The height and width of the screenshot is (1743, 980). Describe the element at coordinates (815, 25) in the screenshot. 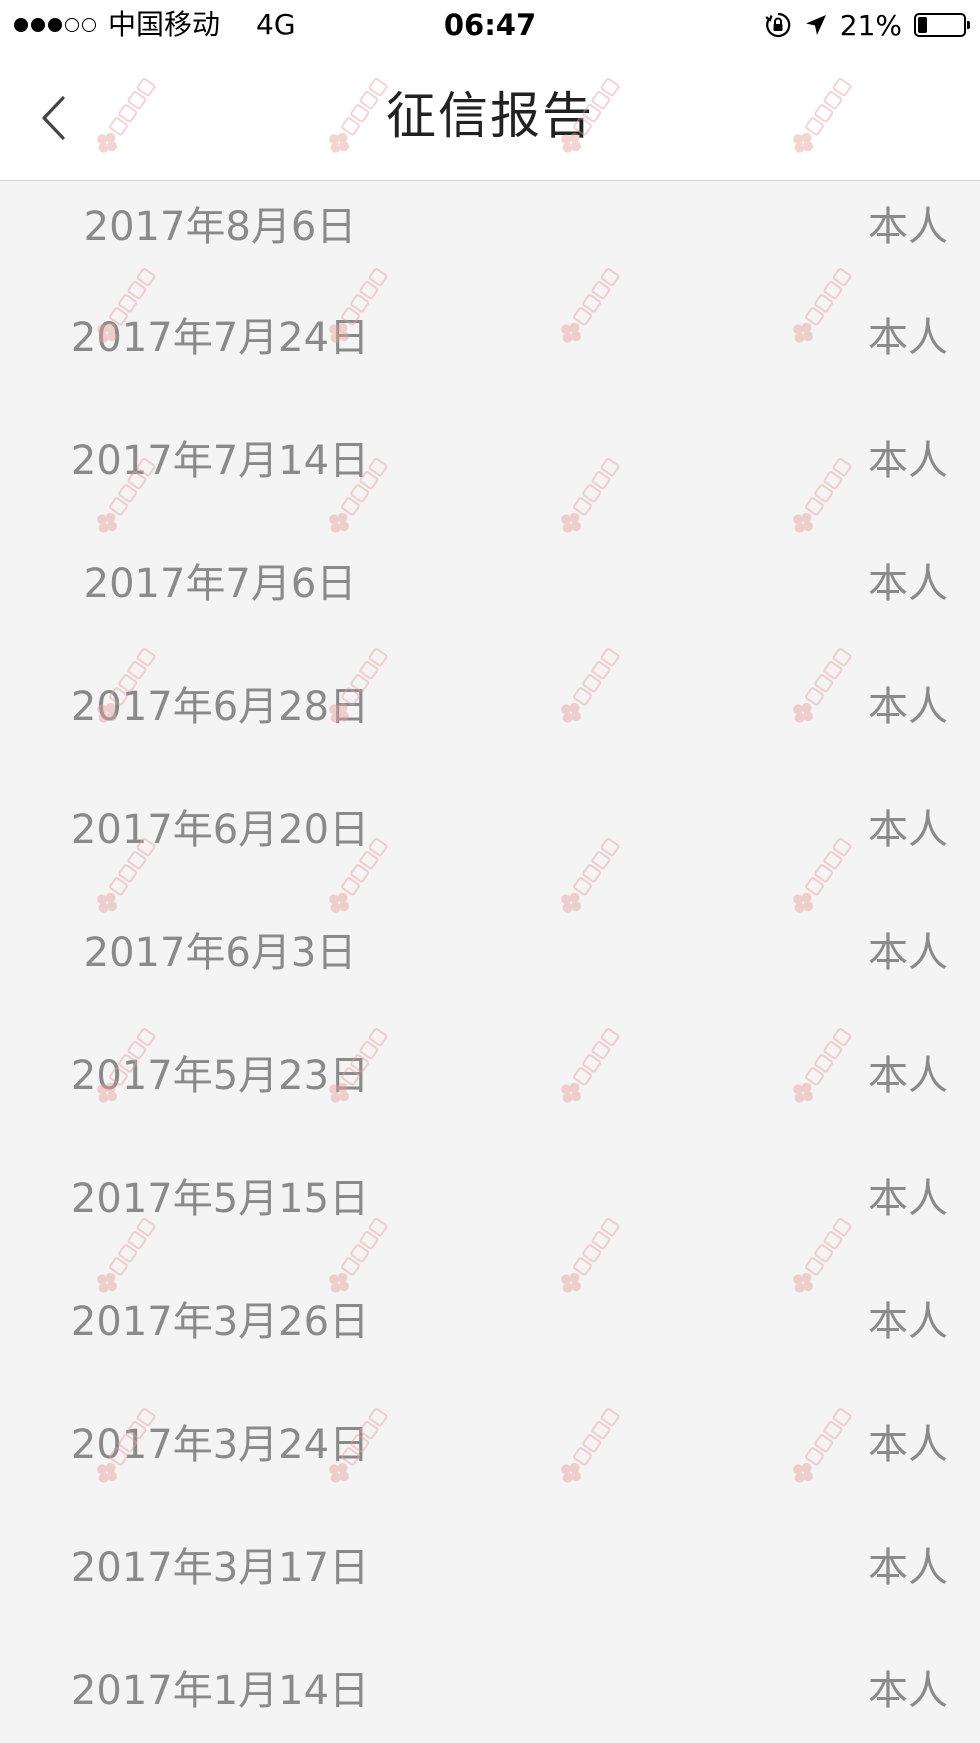

I see `location-arrow-icon` at that location.